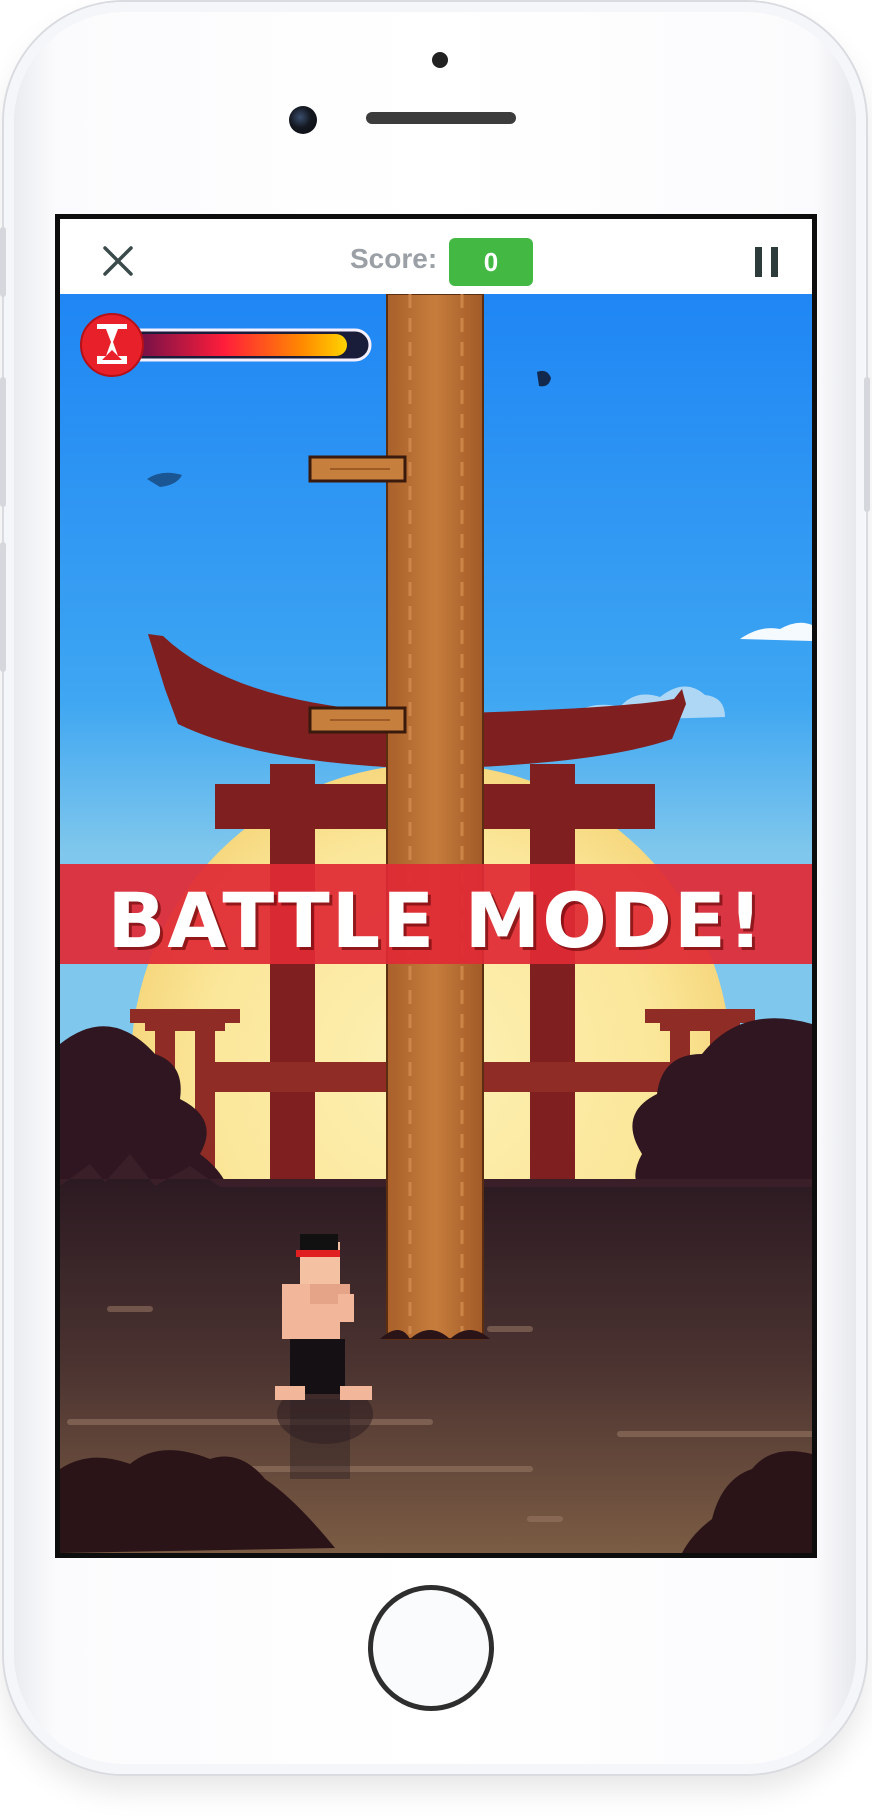 Image resolution: width=872 pixels, height=1820 pixels. What do you see at coordinates (112, 345) in the screenshot?
I see `hourglass-icon` at bounding box center [112, 345].